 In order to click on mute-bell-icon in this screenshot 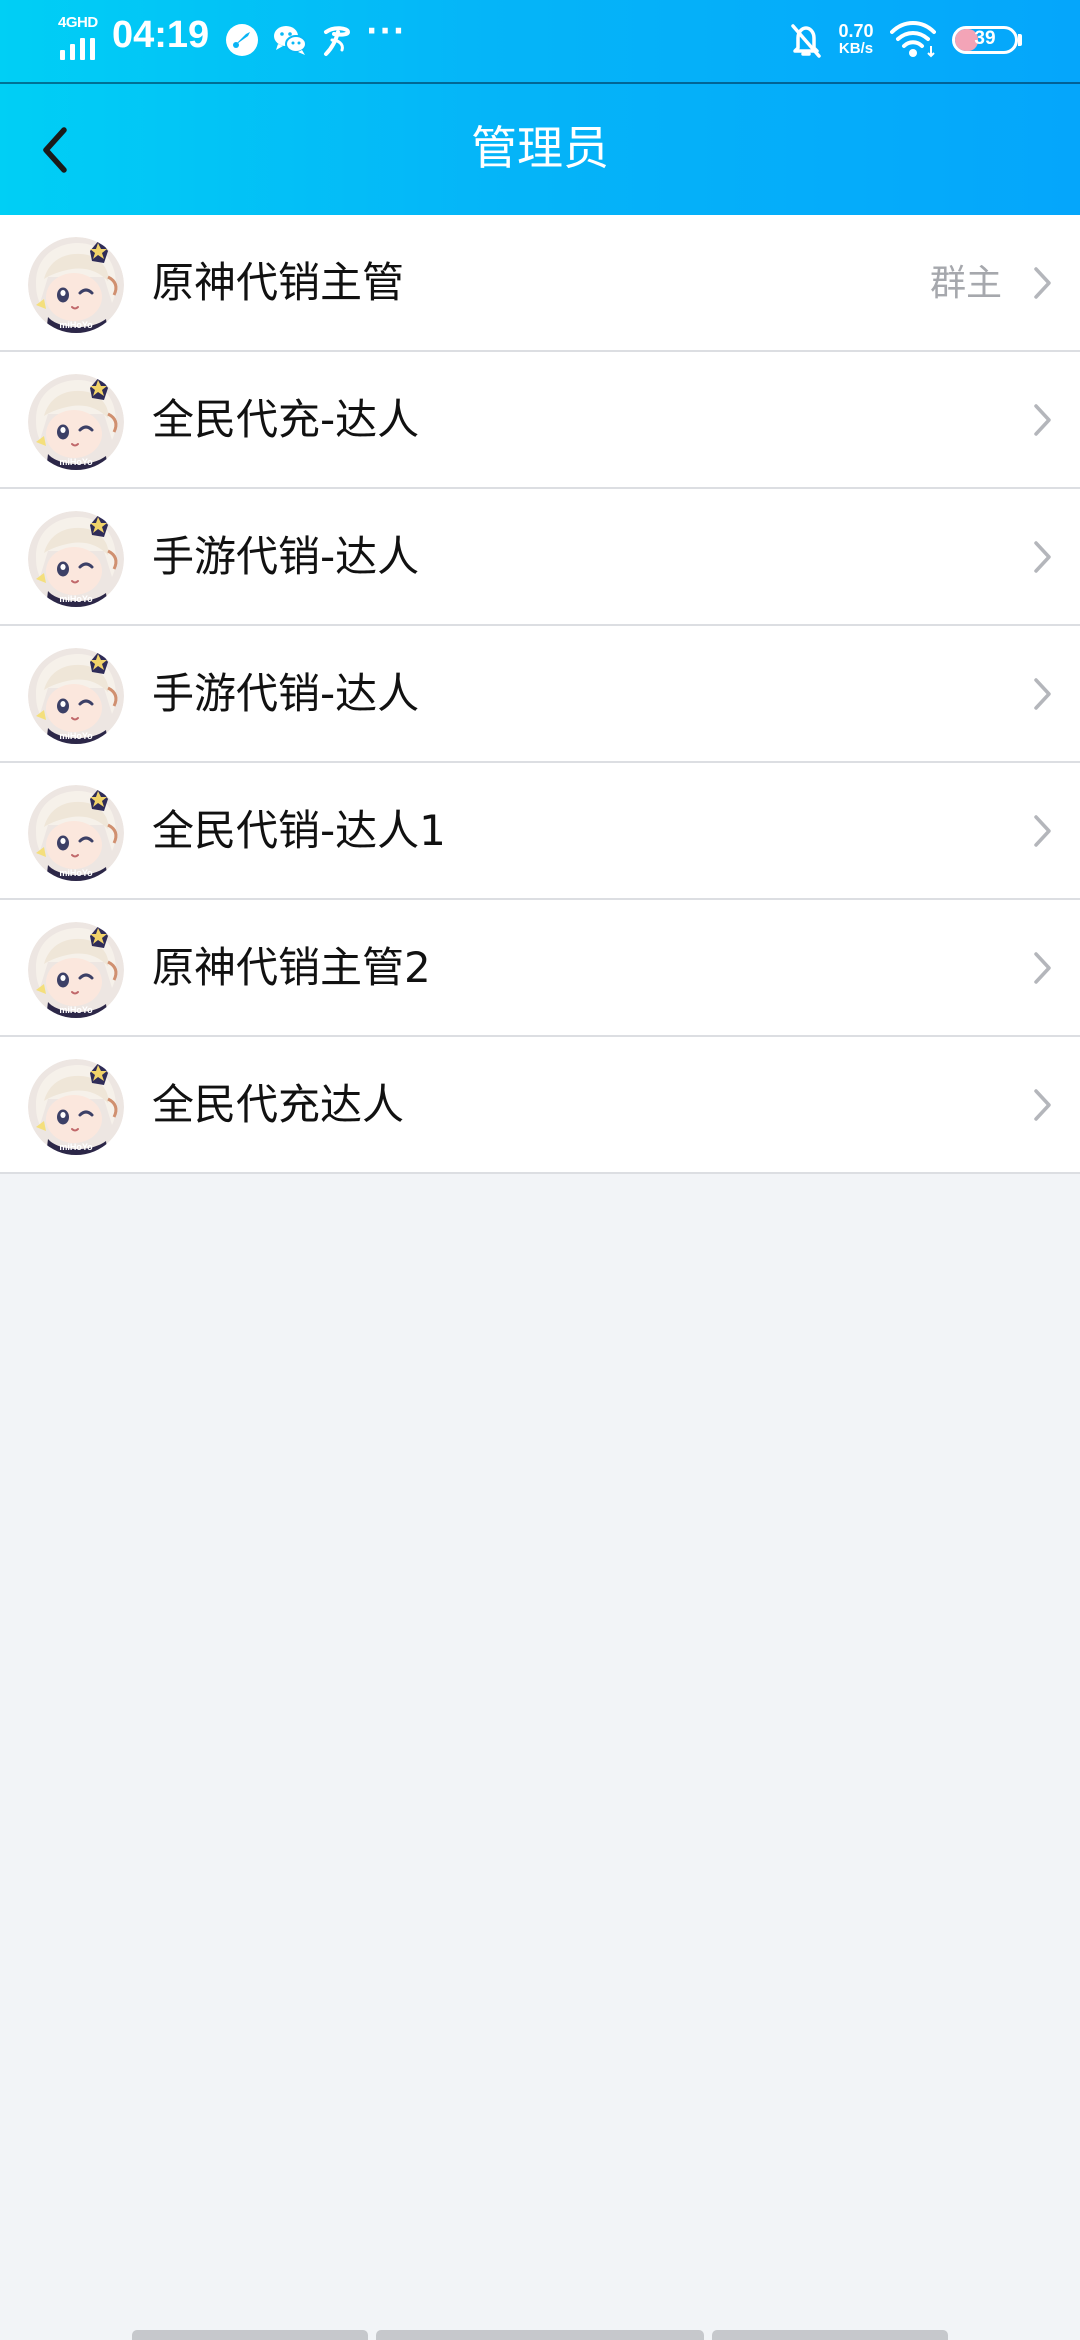, I will do `click(806, 41)`.